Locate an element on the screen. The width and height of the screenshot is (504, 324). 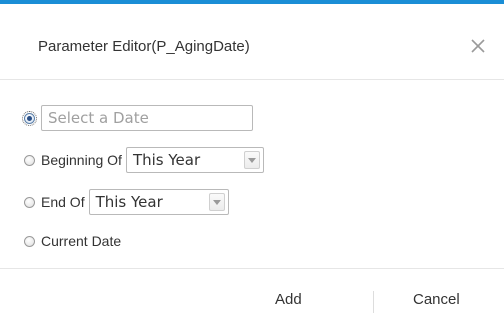
beginning-of-select-value: This Year is located at coordinates (166, 160).